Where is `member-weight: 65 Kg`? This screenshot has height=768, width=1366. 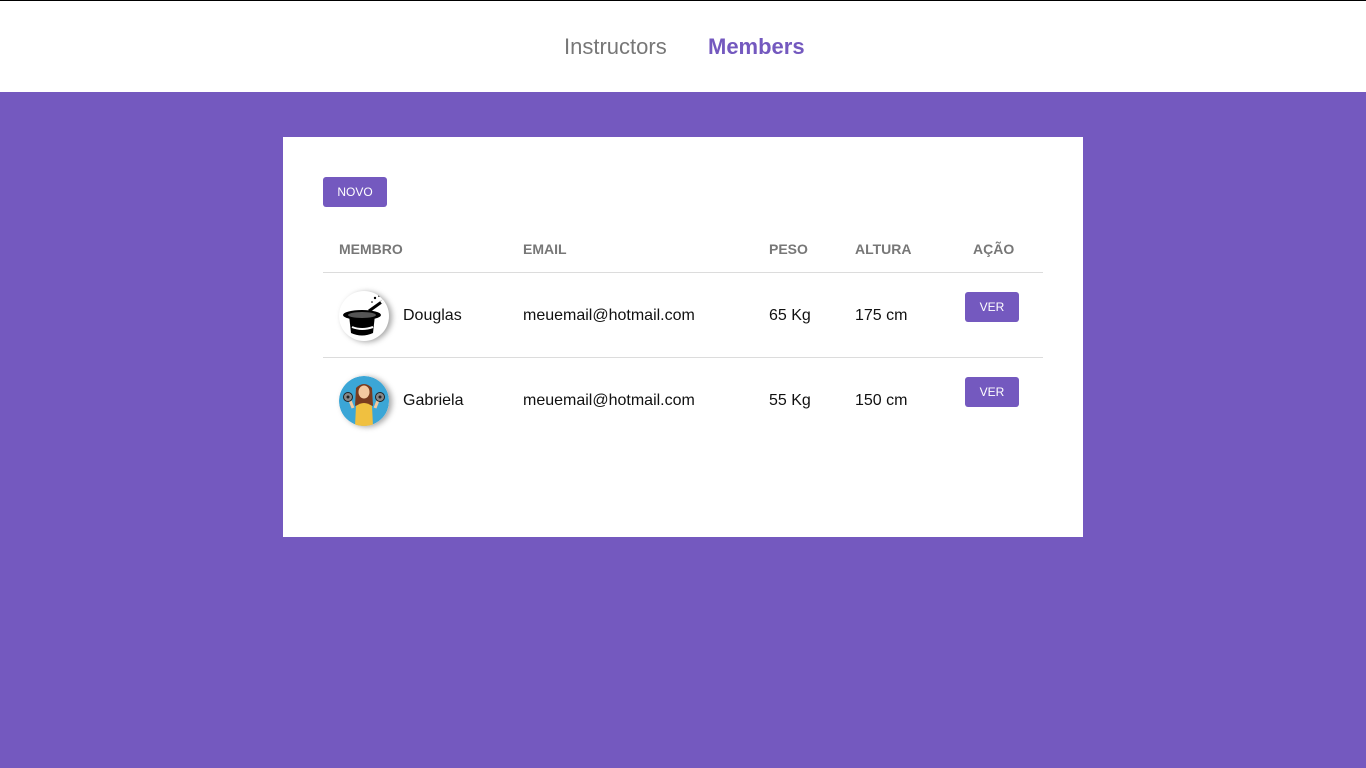 member-weight: 65 Kg is located at coordinates (790, 315).